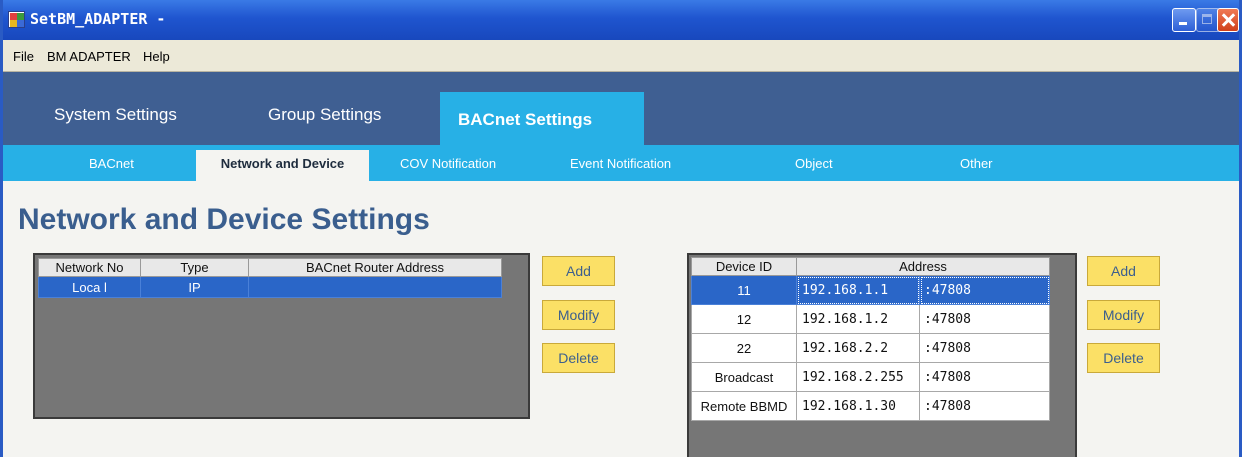  What do you see at coordinates (621, 56) in the screenshot?
I see `menu-bar: File BM ADAPTER Help` at bounding box center [621, 56].